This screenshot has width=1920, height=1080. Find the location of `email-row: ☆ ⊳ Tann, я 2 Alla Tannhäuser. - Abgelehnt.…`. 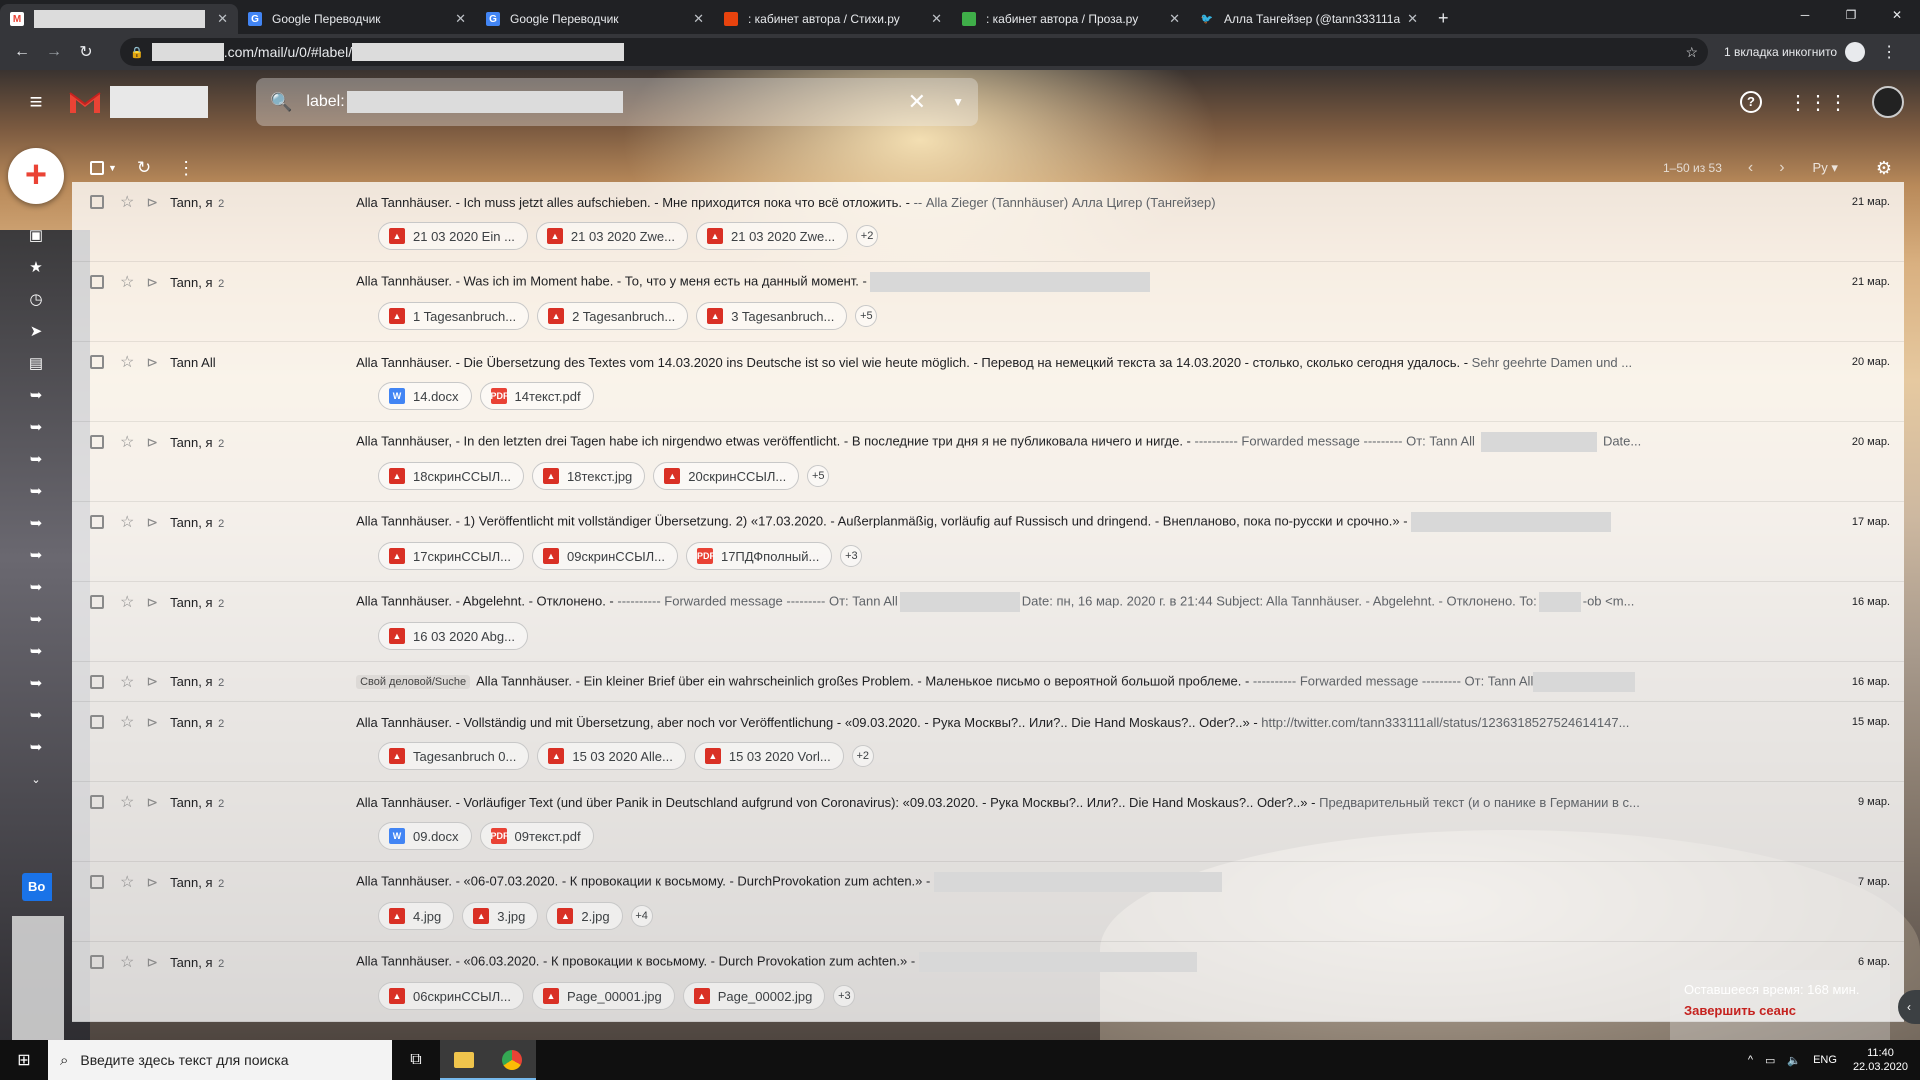

email-row: ☆ ⊳ Tann, я 2 Alla Tannhäuser. - Abgelehnt.… is located at coordinates (988, 622).